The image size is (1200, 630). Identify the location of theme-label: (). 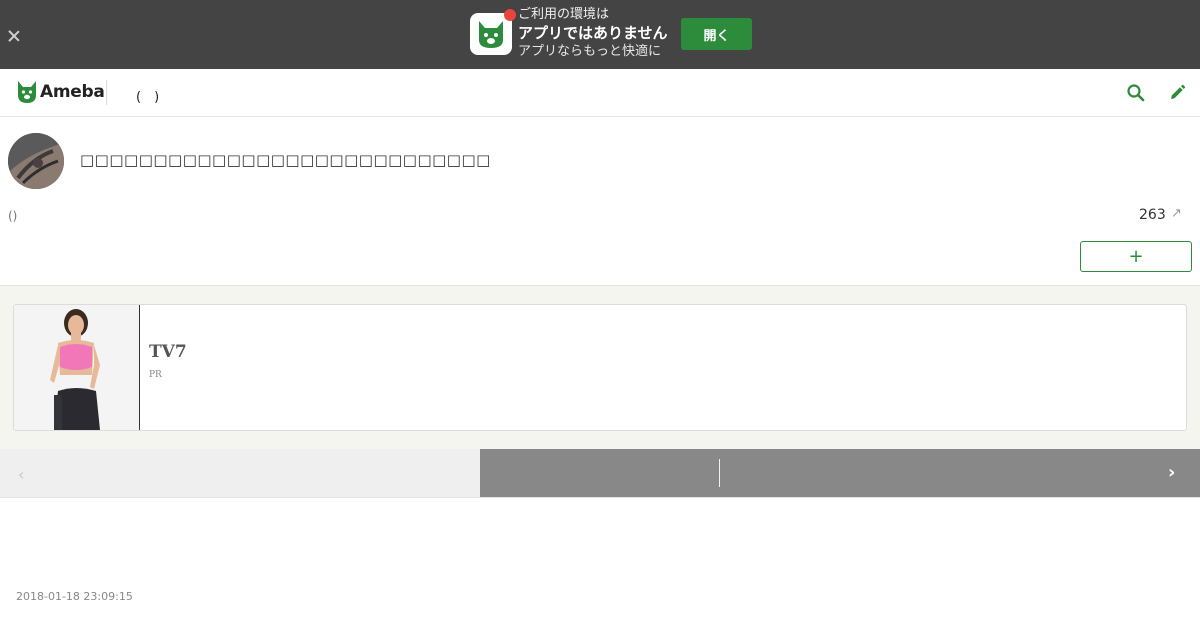
(12, 216).